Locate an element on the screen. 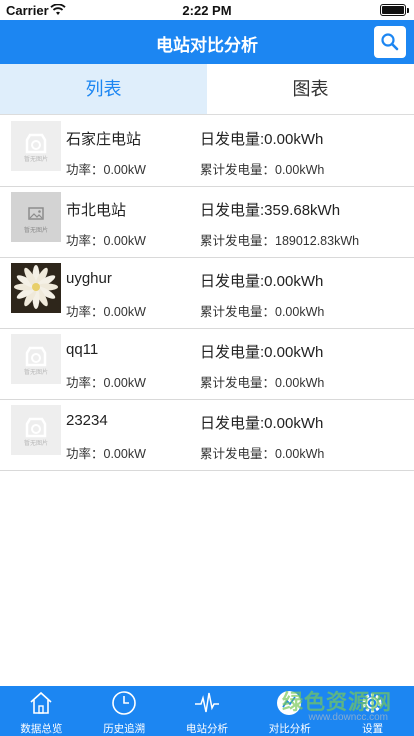  home-icon is located at coordinates (41, 703).